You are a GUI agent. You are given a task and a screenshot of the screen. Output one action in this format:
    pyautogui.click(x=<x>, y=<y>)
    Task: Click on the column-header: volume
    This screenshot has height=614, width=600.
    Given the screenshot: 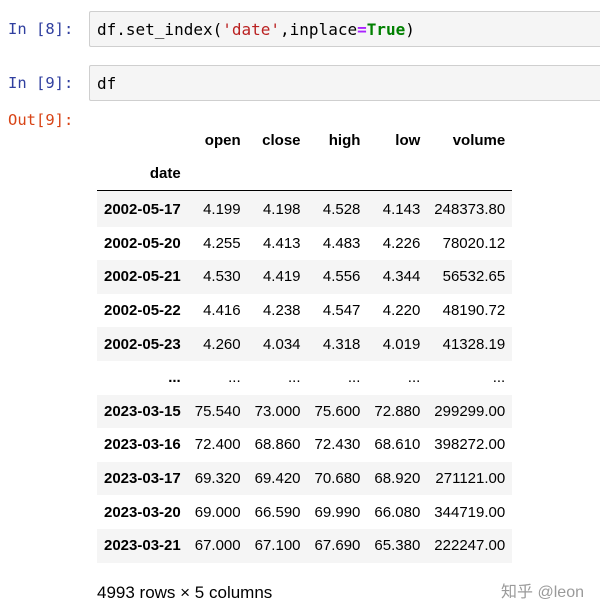 What is the action you would take?
    pyautogui.click(x=479, y=140)
    